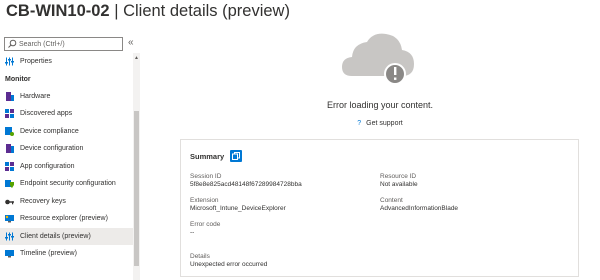 This screenshot has height=280, width=600. What do you see at coordinates (200, 256) in the screenshot?
I see `details-label: Details` at bounding box center [200, 256].